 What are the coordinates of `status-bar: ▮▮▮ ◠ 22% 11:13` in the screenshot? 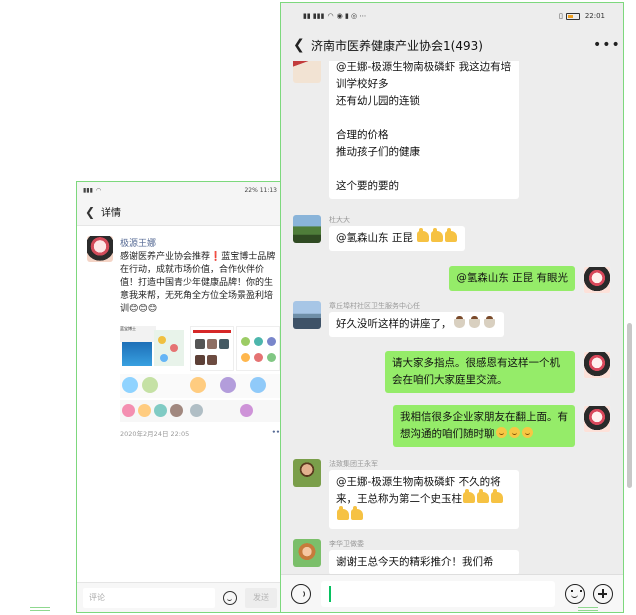 It's located at (180, 190).